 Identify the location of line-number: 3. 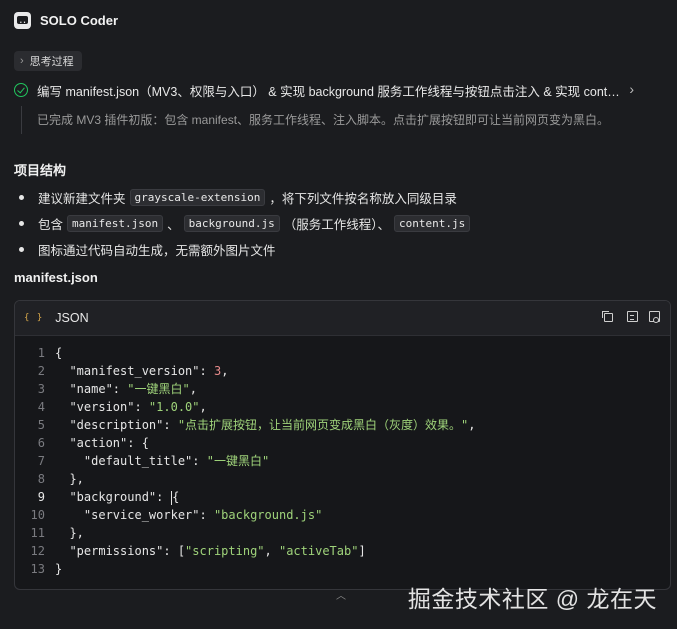
(41, 389).